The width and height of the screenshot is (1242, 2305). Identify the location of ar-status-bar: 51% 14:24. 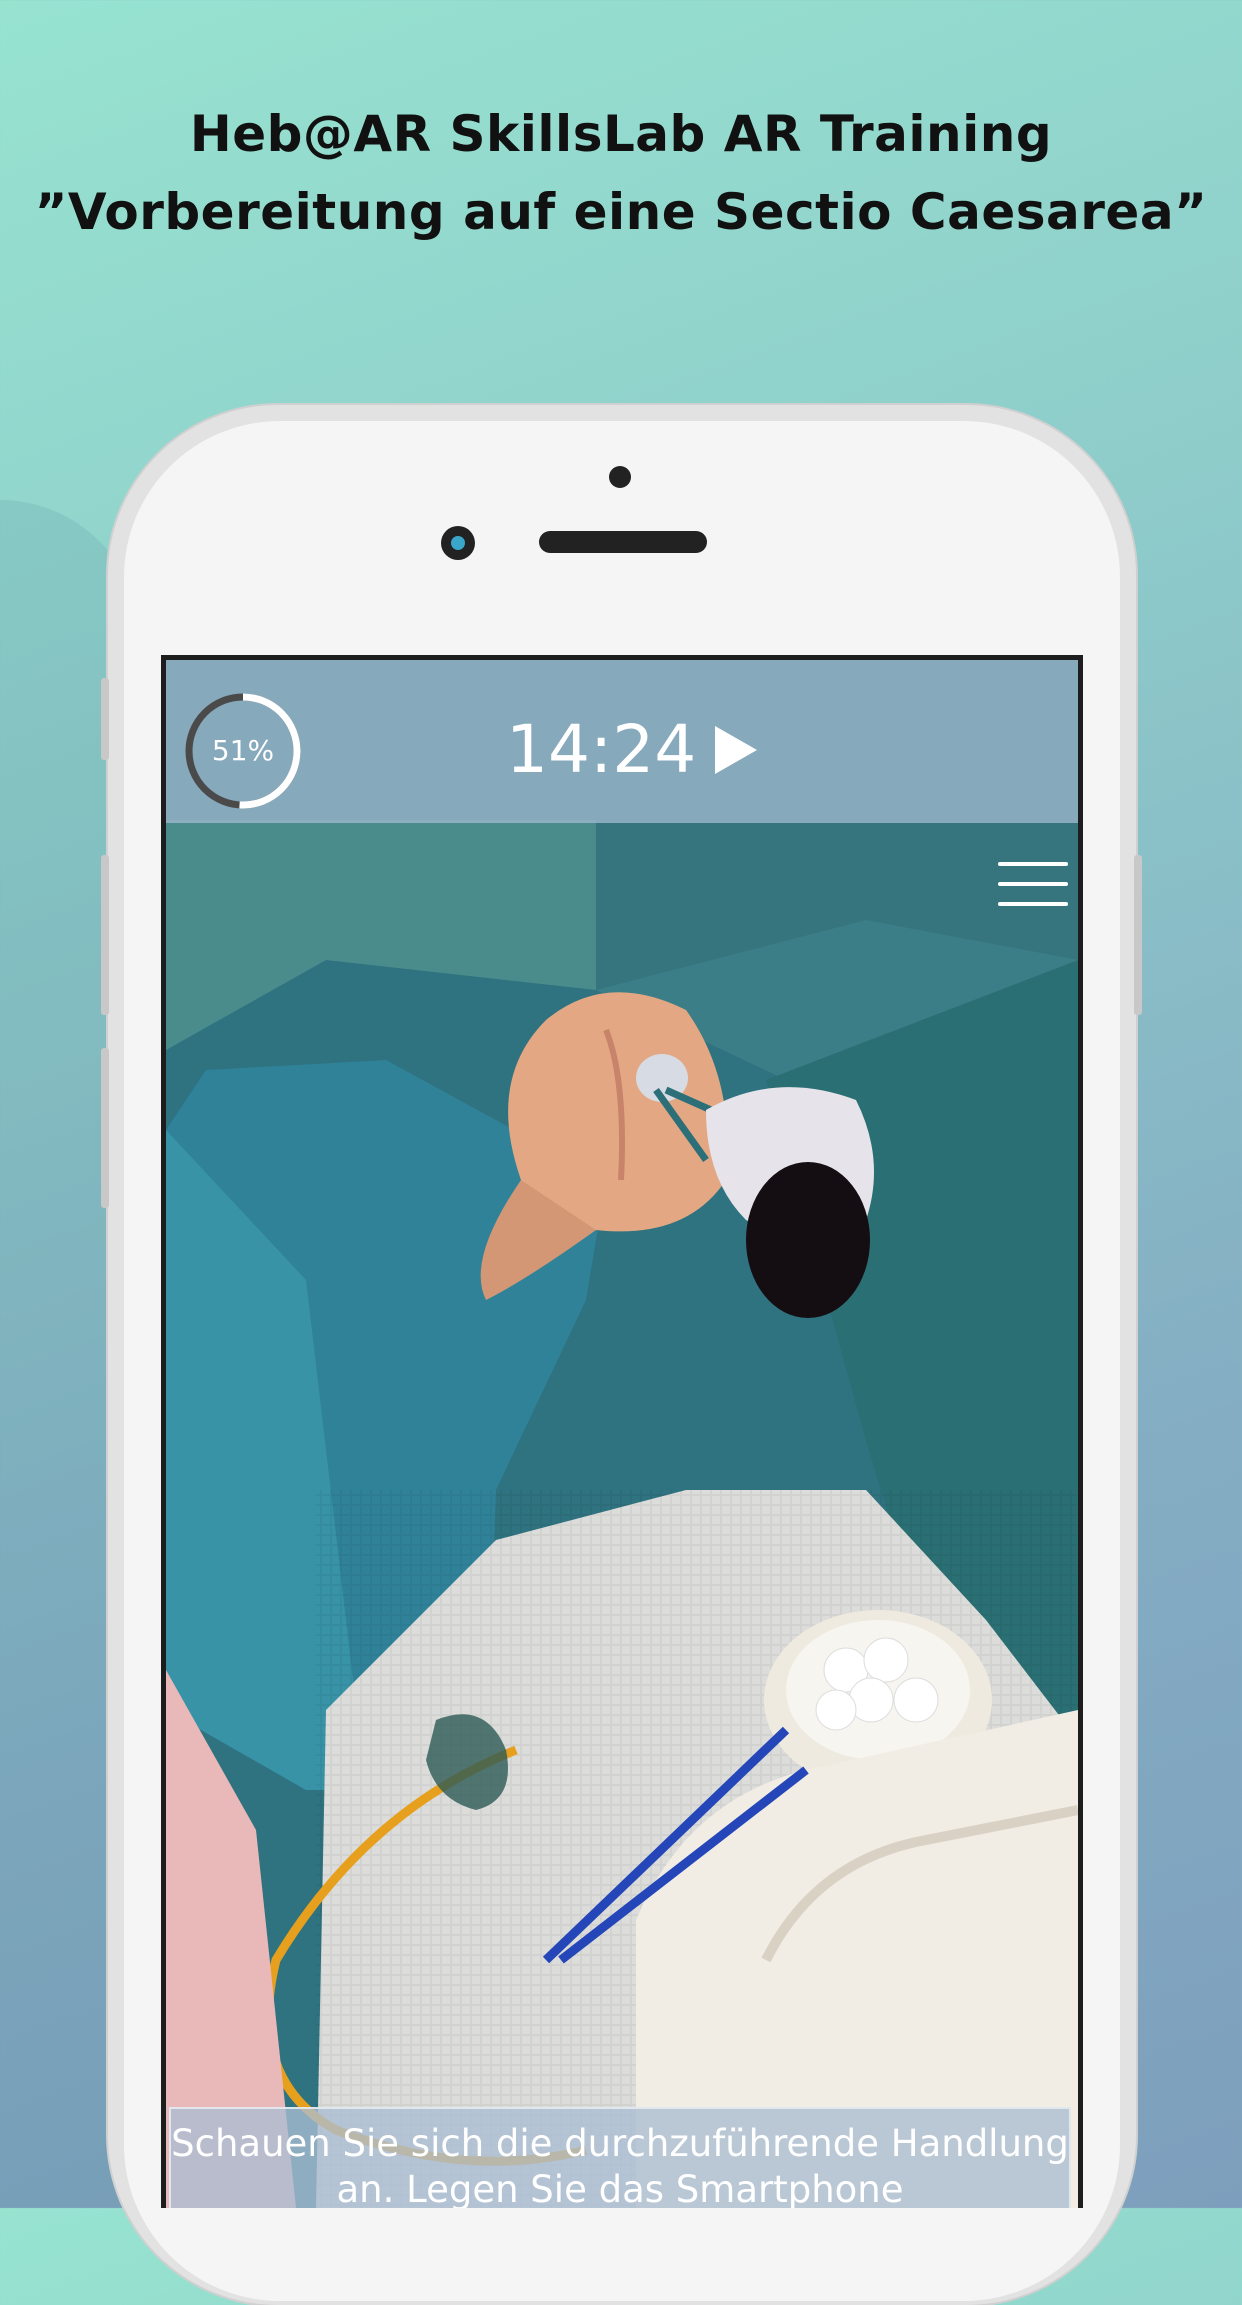
(622, 741).